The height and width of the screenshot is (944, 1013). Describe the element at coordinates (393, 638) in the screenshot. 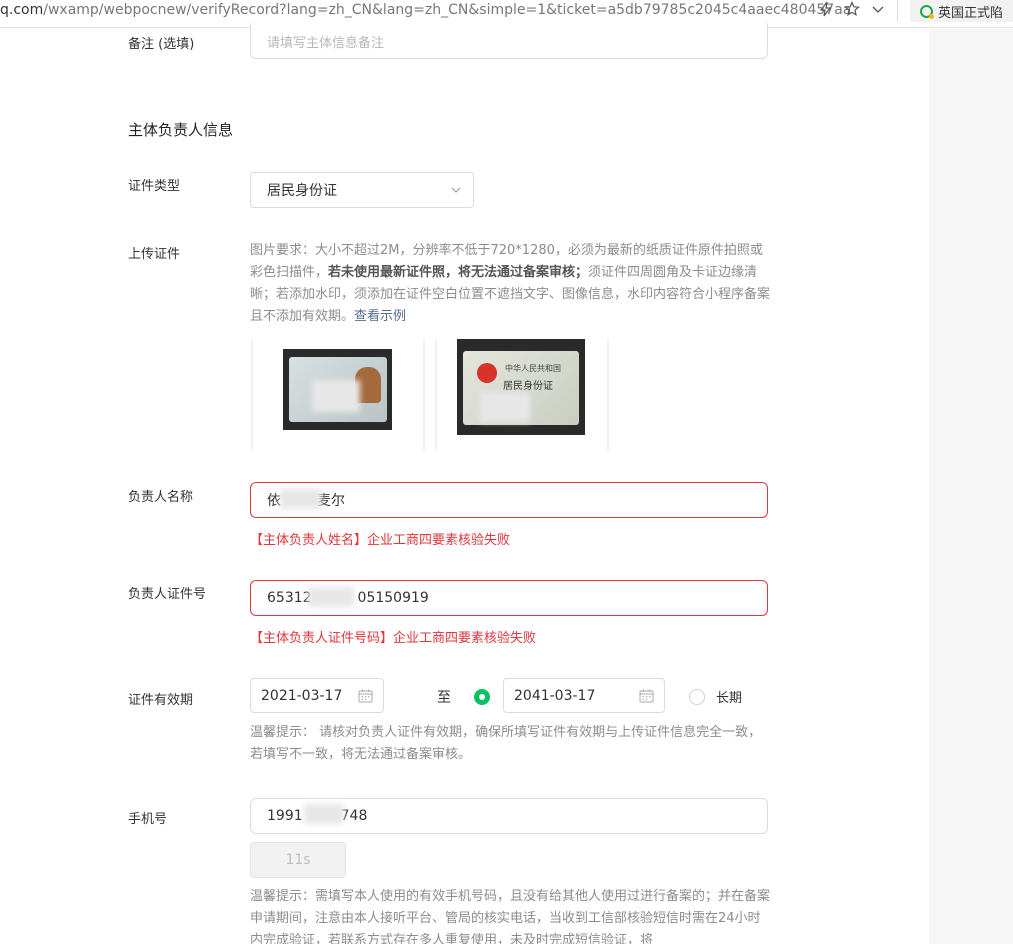

I see `id-number-error: 【主体负责人证件号码】企业工商四要素核验失败` at that location.